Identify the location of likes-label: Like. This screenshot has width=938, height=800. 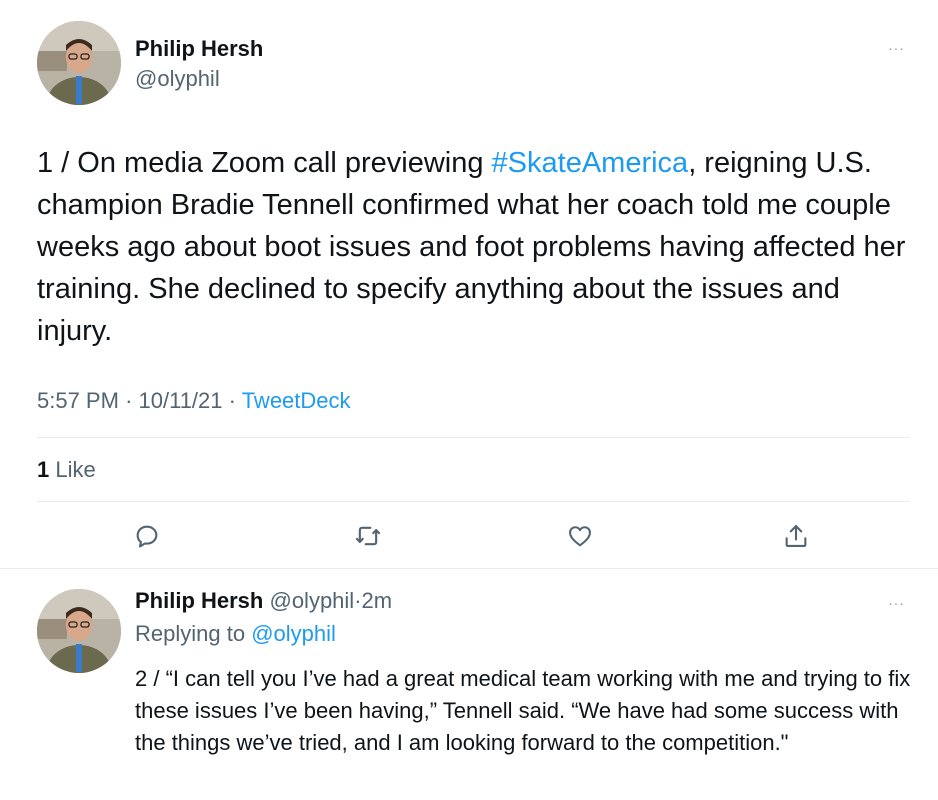
(75, 469).